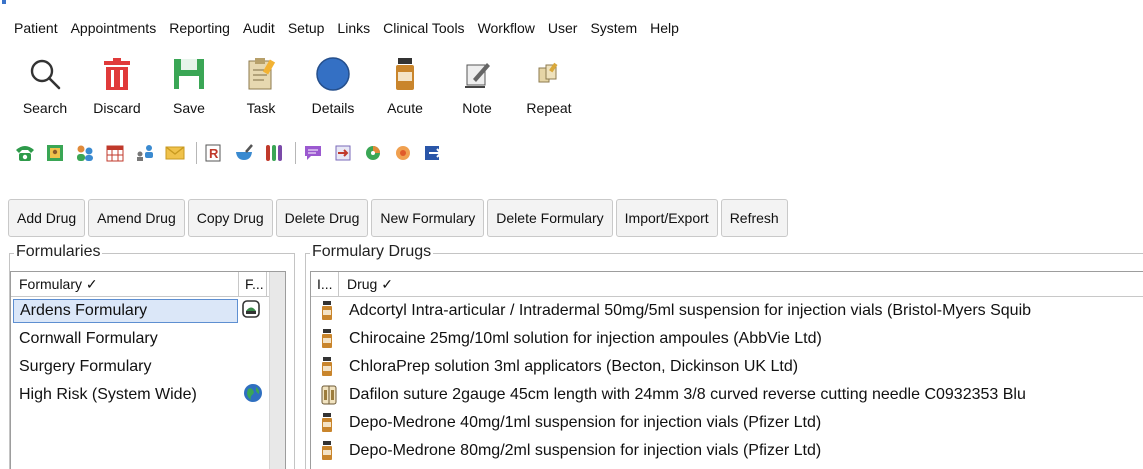 The width and height of the screenshot is (1143, 469). I want to click on menu-workflow: Workflow, so click(506, 28).